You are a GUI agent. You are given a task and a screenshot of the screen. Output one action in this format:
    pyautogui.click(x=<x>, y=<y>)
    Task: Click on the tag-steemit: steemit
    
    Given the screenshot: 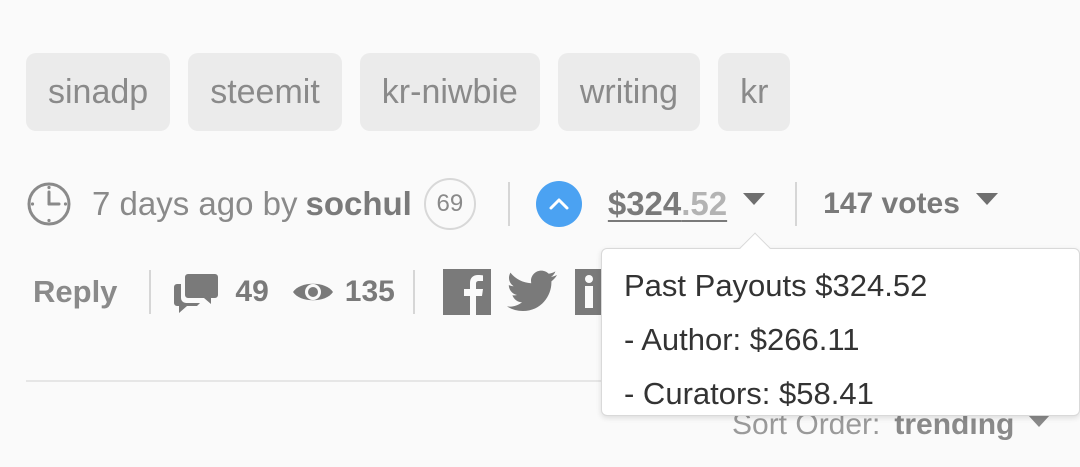 What is the action you would take?
    pyautogui.click(x=265, y=92)
    